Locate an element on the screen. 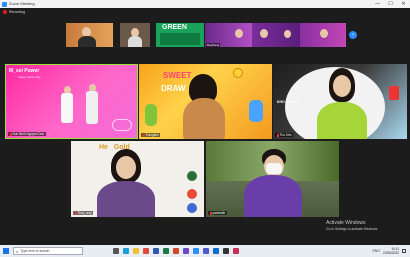  medal-icon is located at coordinates (238, 73).